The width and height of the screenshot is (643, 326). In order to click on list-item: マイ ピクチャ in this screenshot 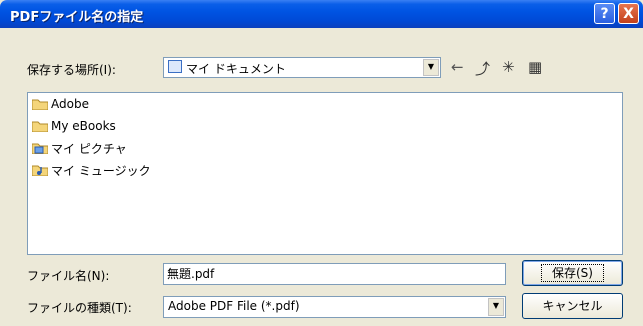, I will do `click(79, 148)`.